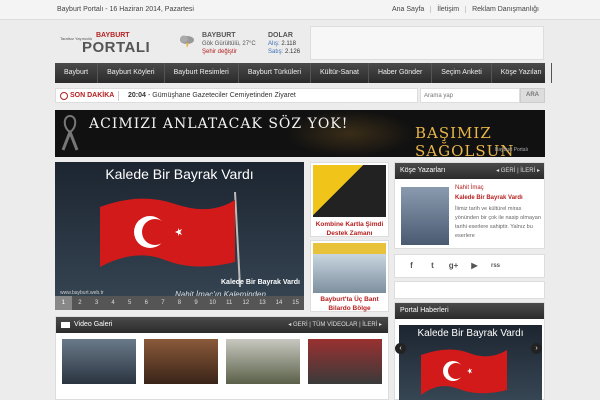  Describe the element at coordinates (260, 282) in the screenshot. I see `slider-caption: Kalede Bir Bayrak Vardı` at that location.